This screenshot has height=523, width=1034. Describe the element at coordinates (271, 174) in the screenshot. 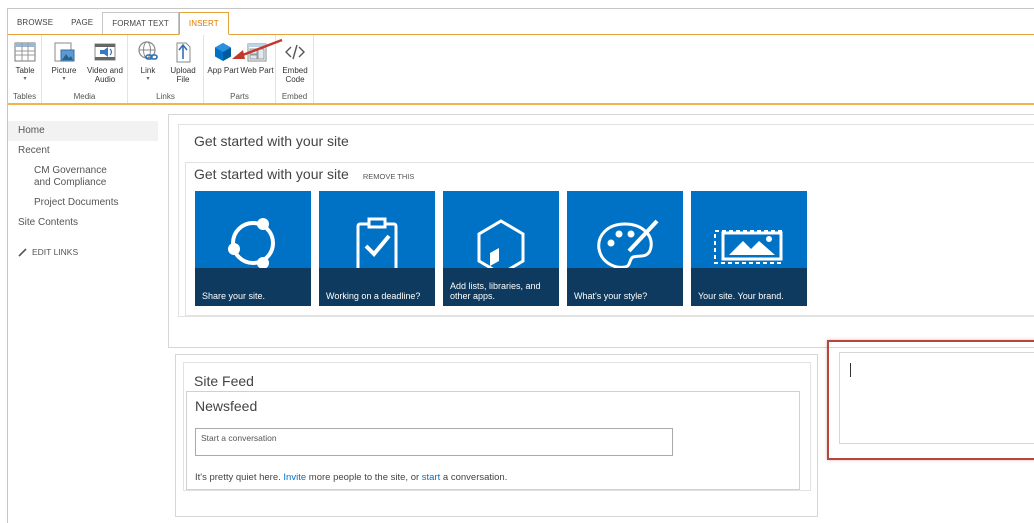

I see `get-started-inner-title: Get started with your site` at that location.